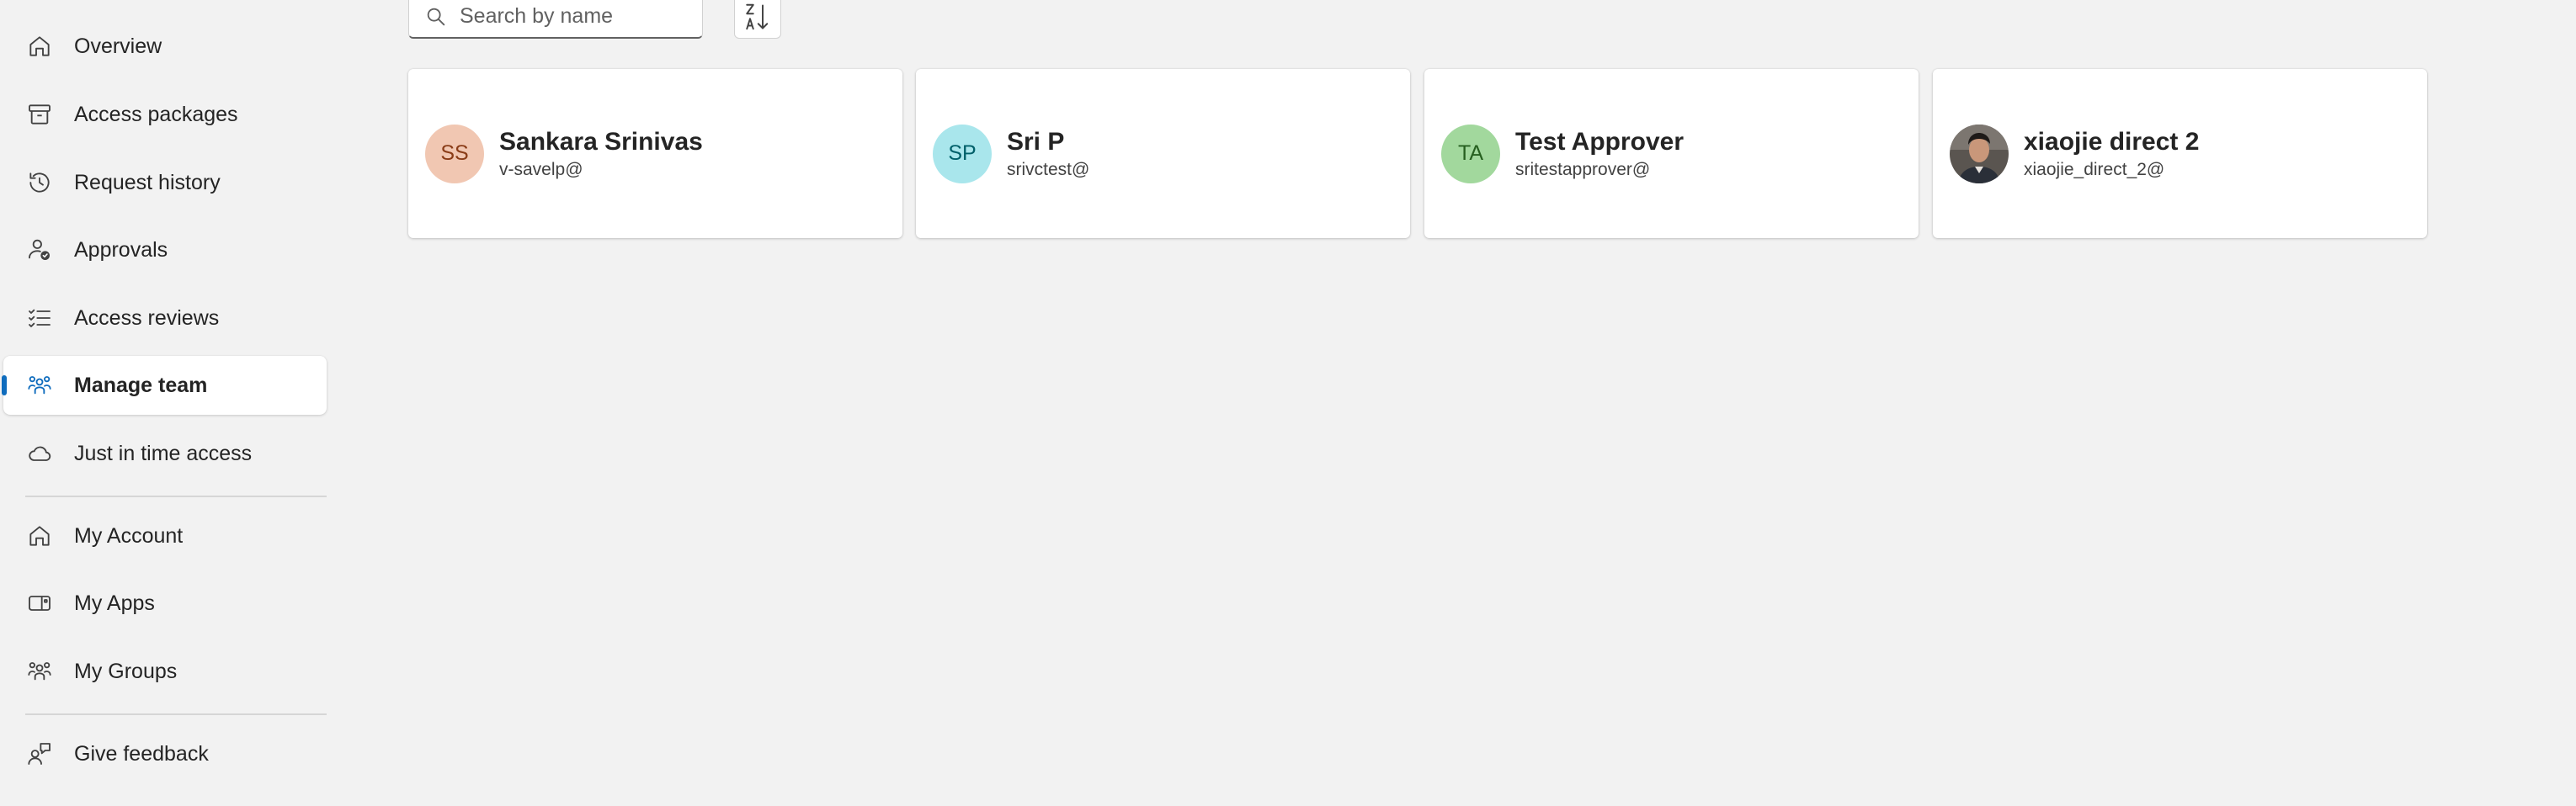 This screenshot has height=806, width=2576. I want to click on sidebar-item-access-packages: Access packages, so click(165, 115).